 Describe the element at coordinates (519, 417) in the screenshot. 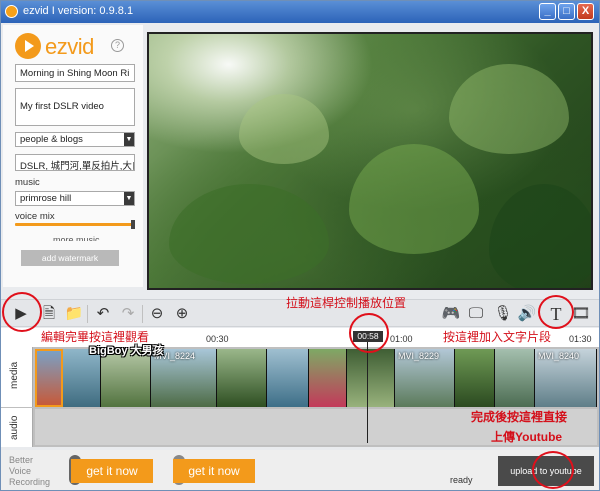

I see `annotation-upload-hint-1: 完成後按這裡直接` at that location.